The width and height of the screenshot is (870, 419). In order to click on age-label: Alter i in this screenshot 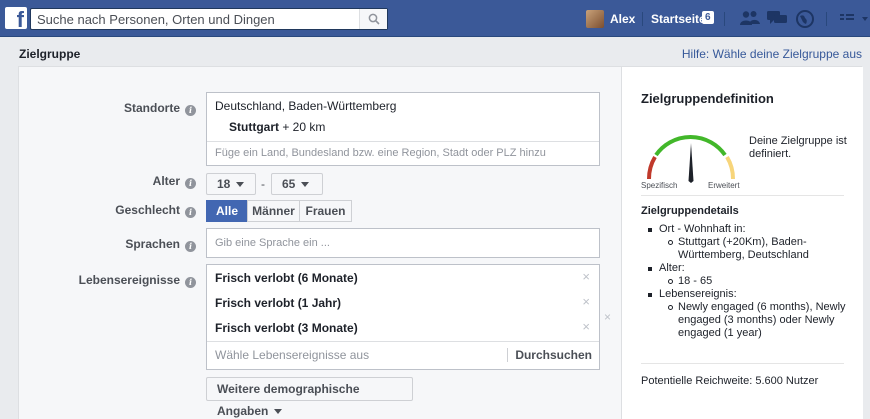, I will do `click(107, 181)`.